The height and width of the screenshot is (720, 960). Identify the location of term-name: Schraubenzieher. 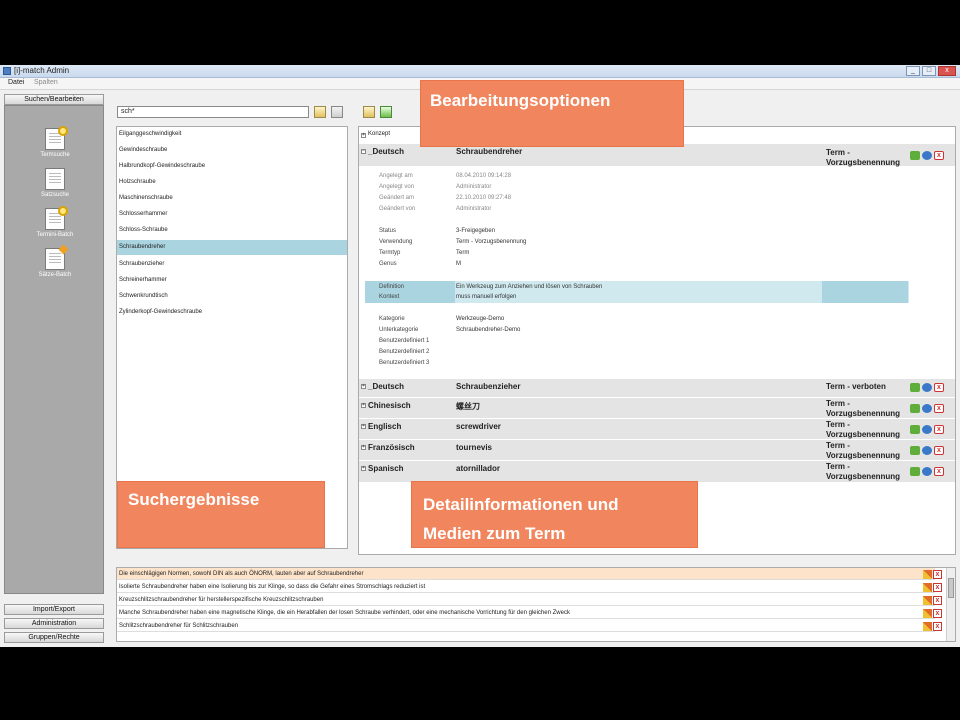
(488, 386).